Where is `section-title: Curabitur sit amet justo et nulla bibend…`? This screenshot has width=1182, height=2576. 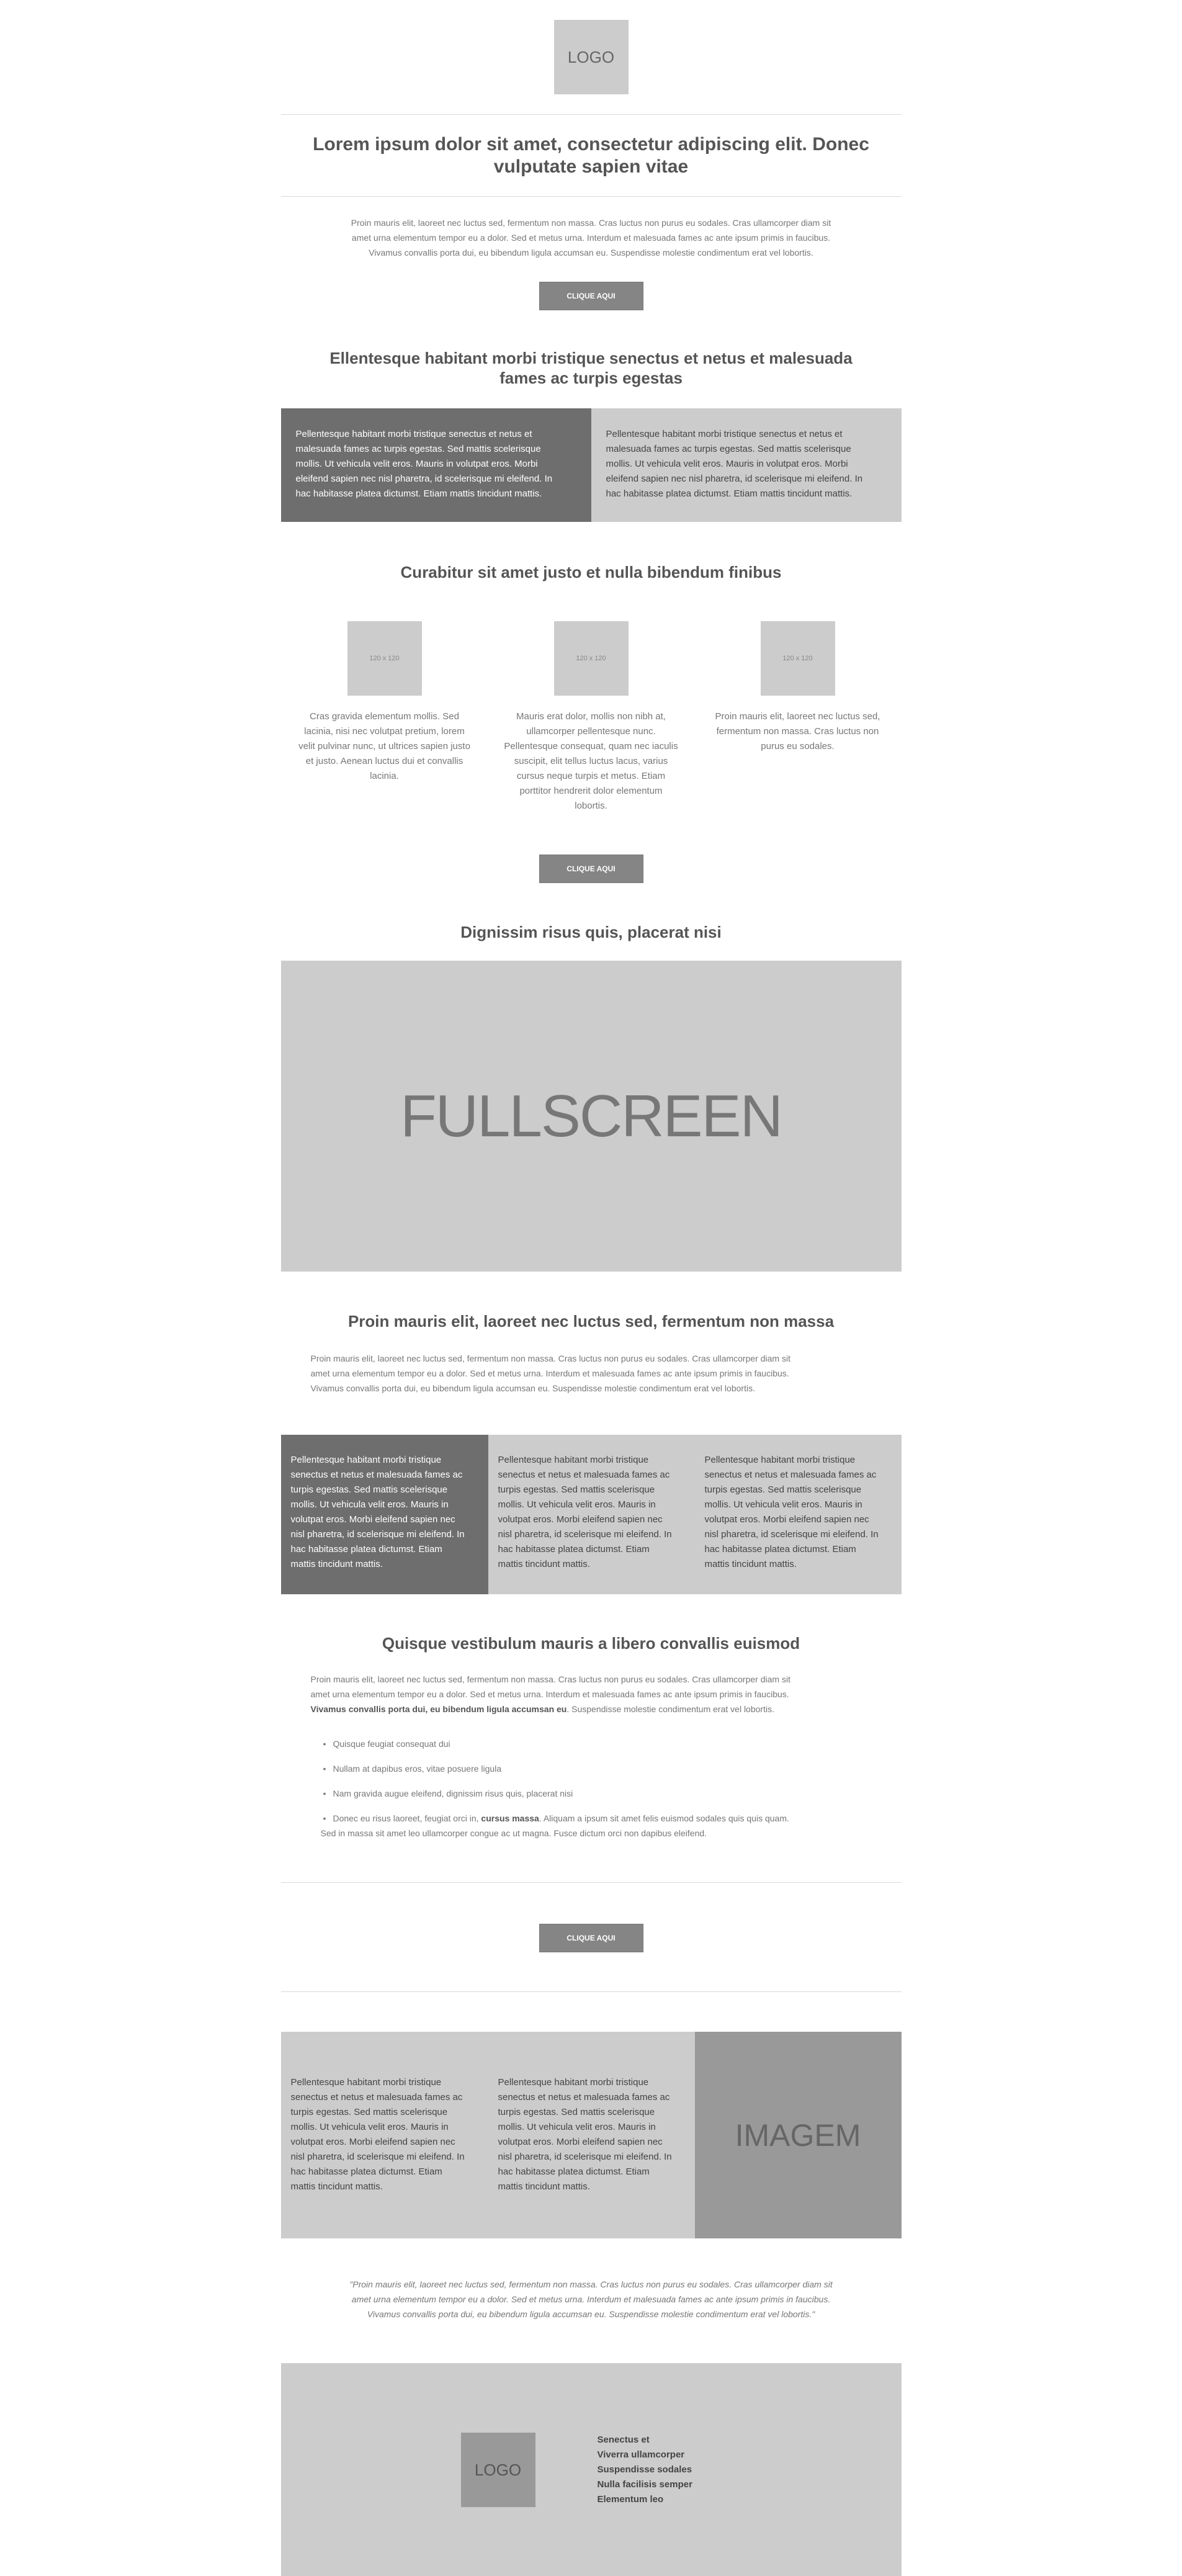
section-title: Curabitur sit amet justo et nulla bibend… is located at coordinates (591, 572).